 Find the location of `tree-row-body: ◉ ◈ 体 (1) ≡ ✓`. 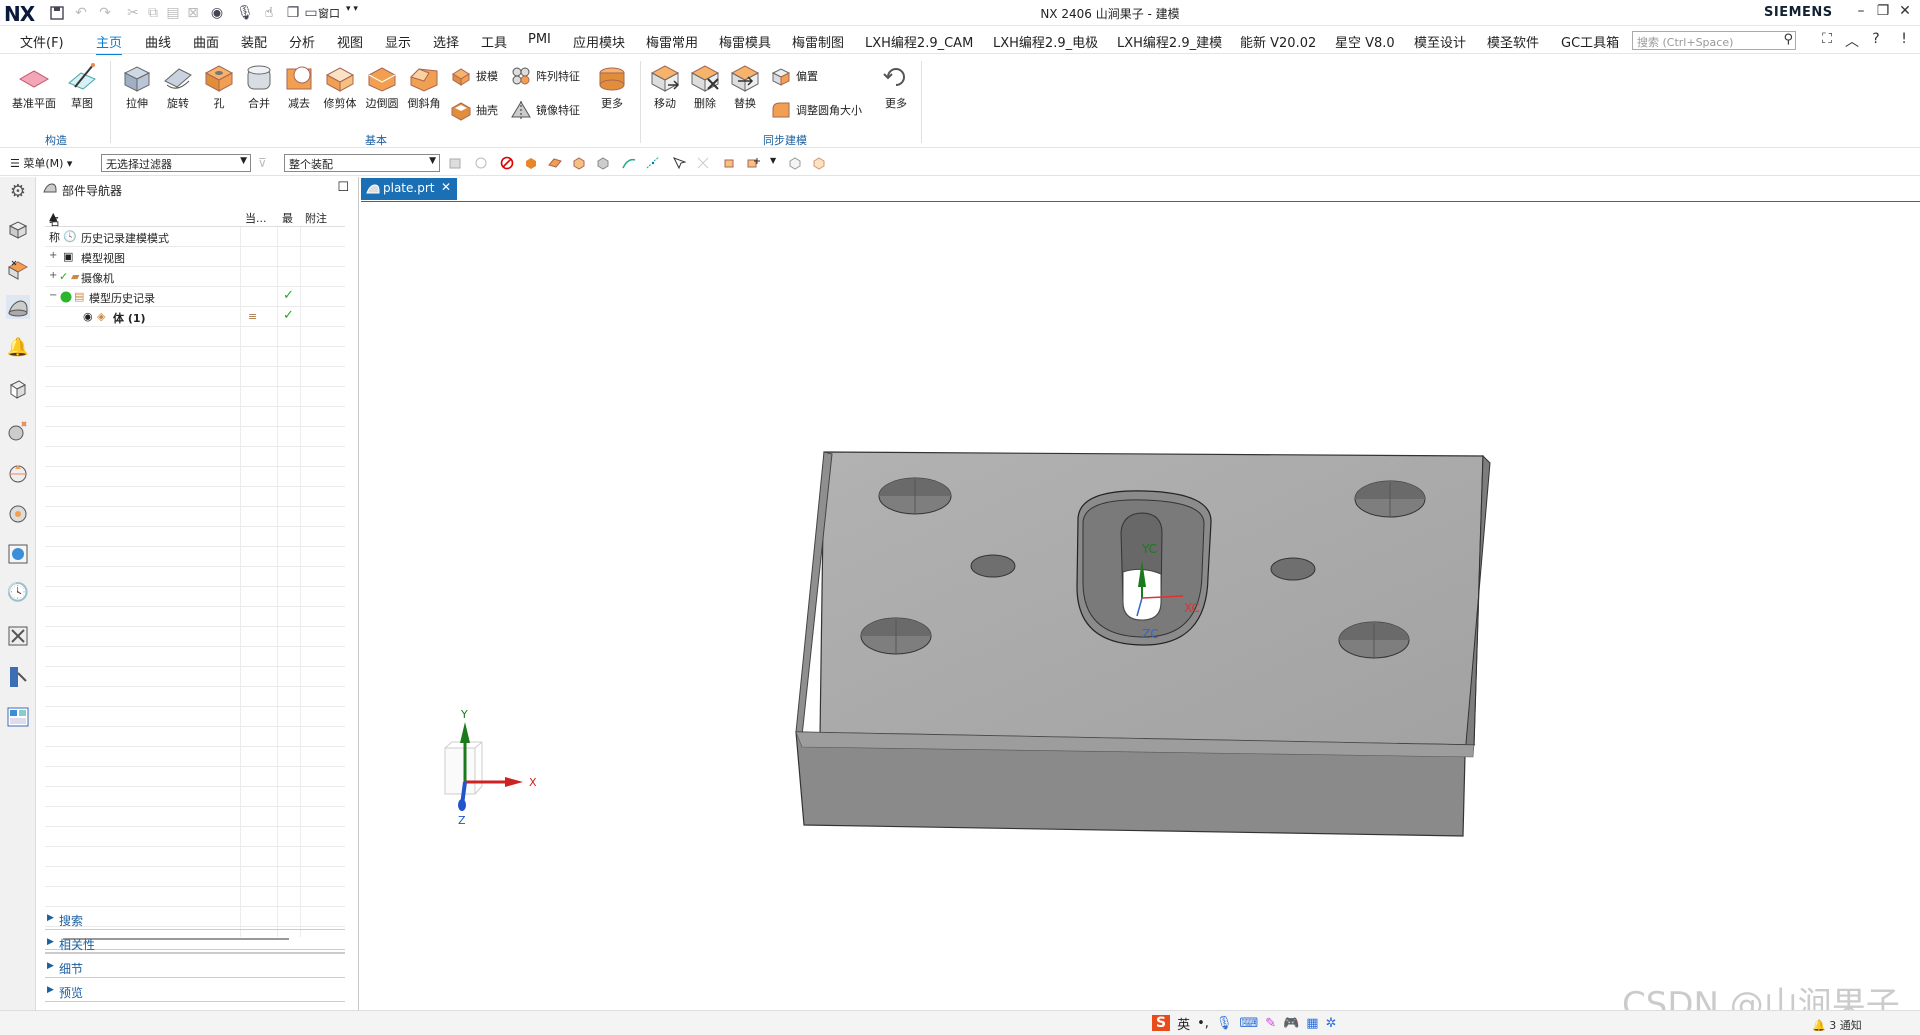

tree-row-body: ◉ ◈ 体 (1) ≡ ✓ is located at coordinates (195, 317).